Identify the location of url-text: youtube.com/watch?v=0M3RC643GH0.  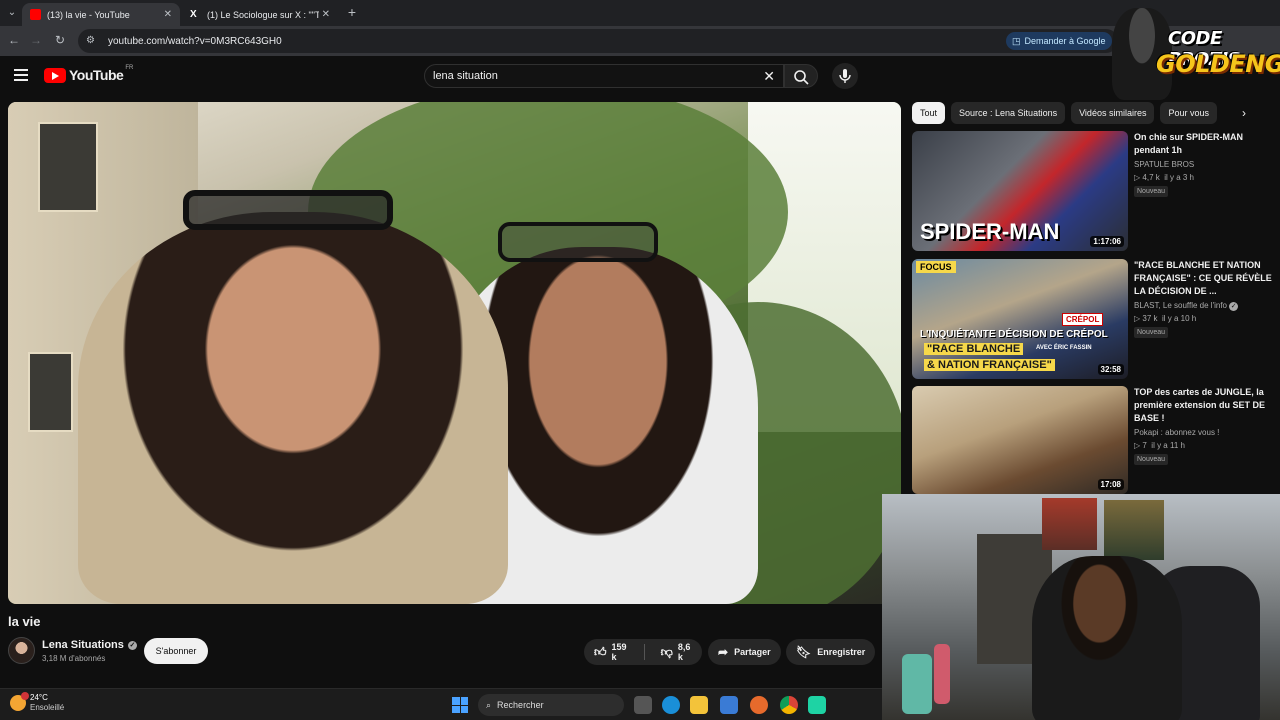
(195, 41).